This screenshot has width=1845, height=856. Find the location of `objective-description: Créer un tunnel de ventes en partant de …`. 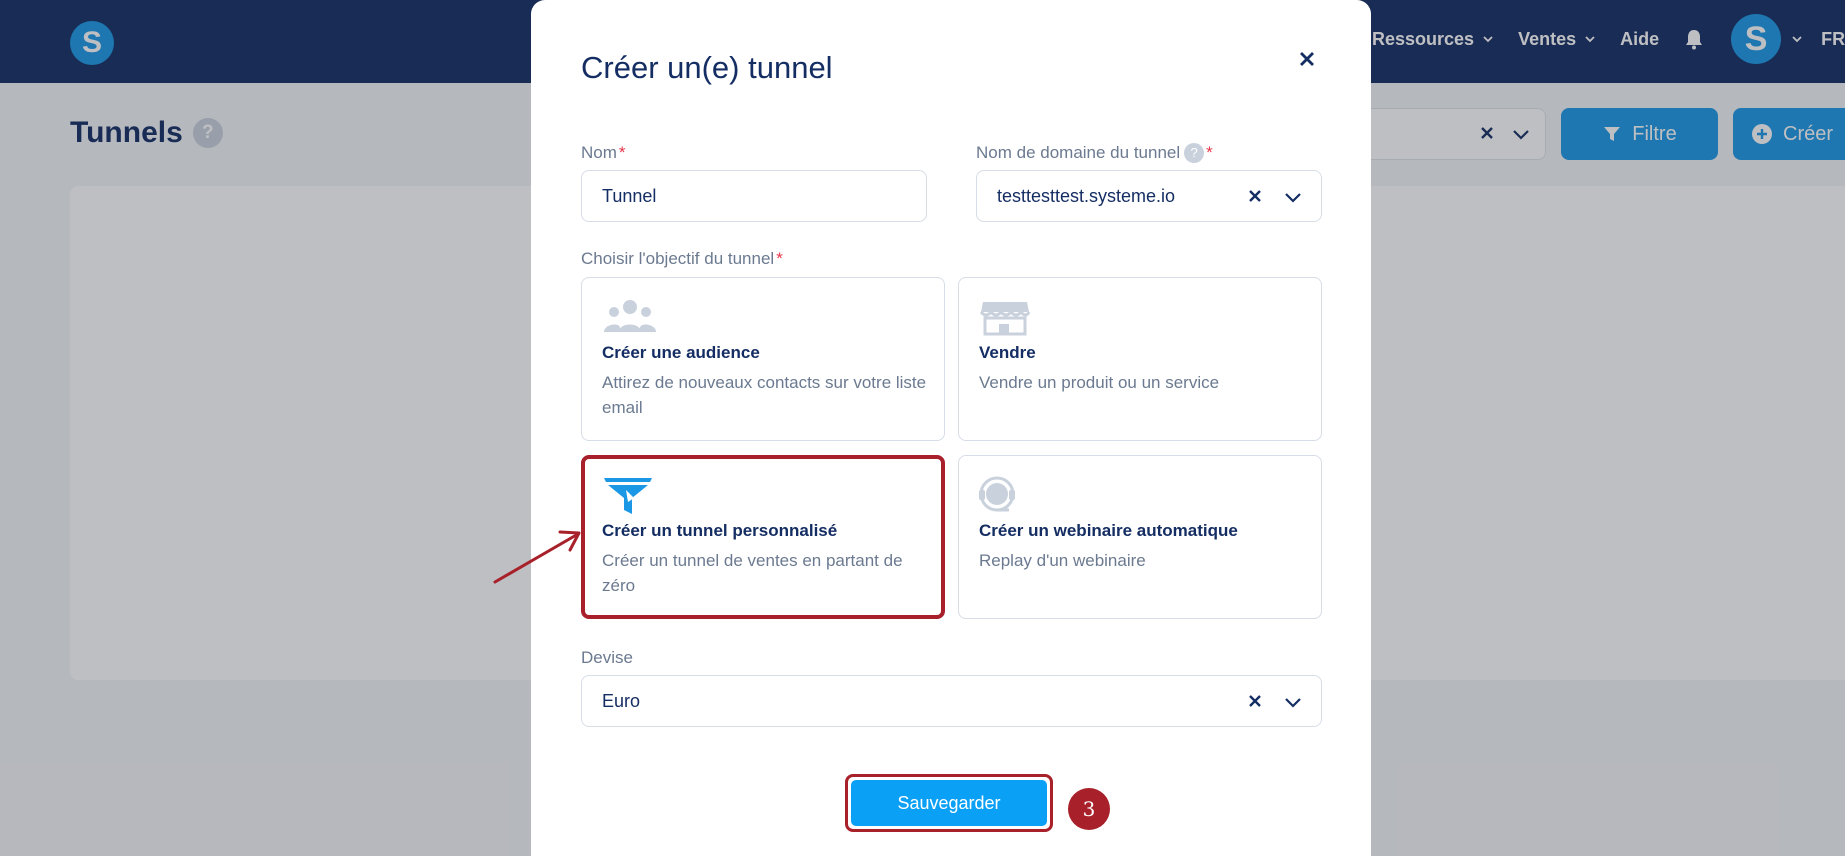

objective-description: Créer un tunnel de ventes en partant de … is located at coordinates (752, 573).